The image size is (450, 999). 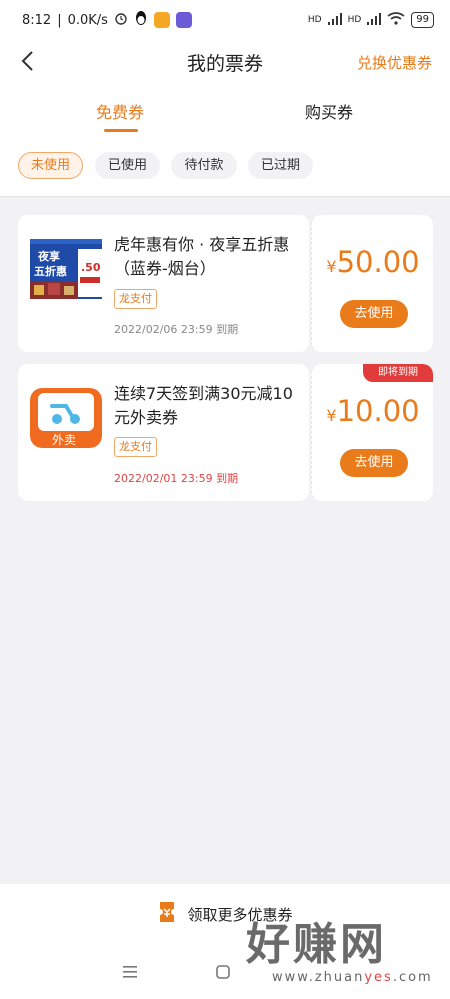 What do you see at coordinates (120, 111) in the screenshot?
I see `tab-free: 免费券` at bounding box center [120, 111].